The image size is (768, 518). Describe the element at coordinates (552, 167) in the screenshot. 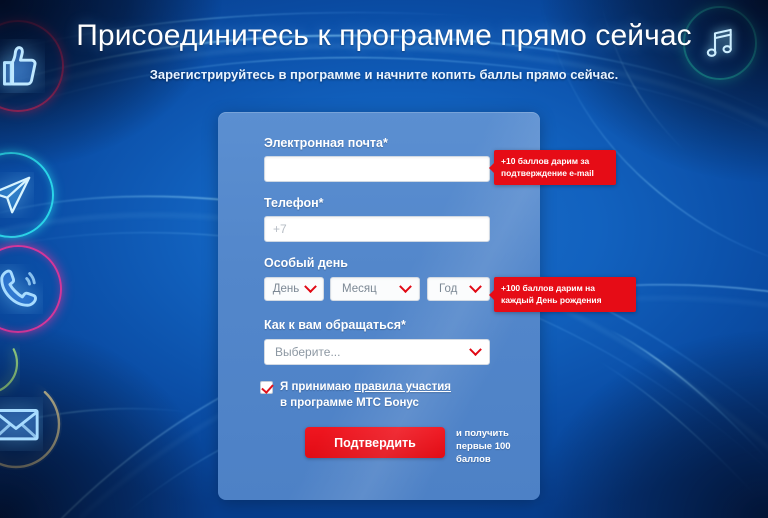

I see `email-bonus-tooltip: +10 баллов дарим за подтверждение e-mail` at that location.